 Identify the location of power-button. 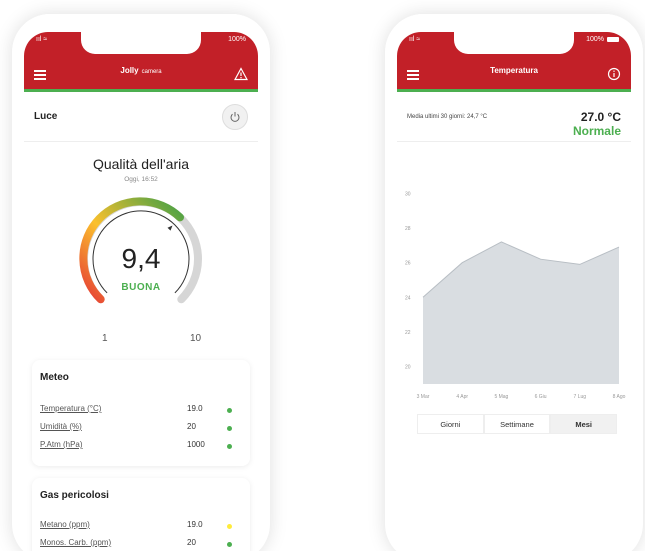
(235, 117).